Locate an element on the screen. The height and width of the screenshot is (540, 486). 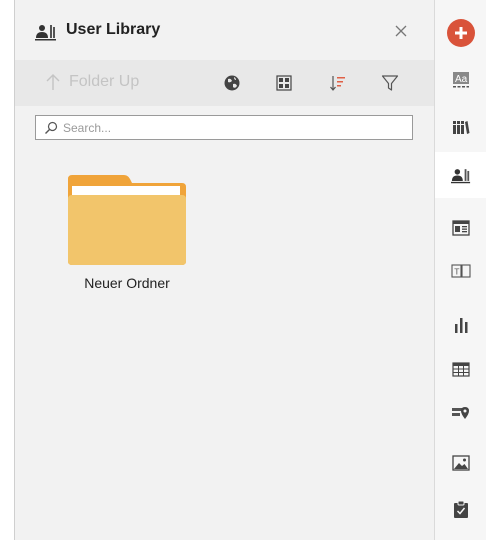
folder-up-button: Folder Up is located at coordinates (92, 82).